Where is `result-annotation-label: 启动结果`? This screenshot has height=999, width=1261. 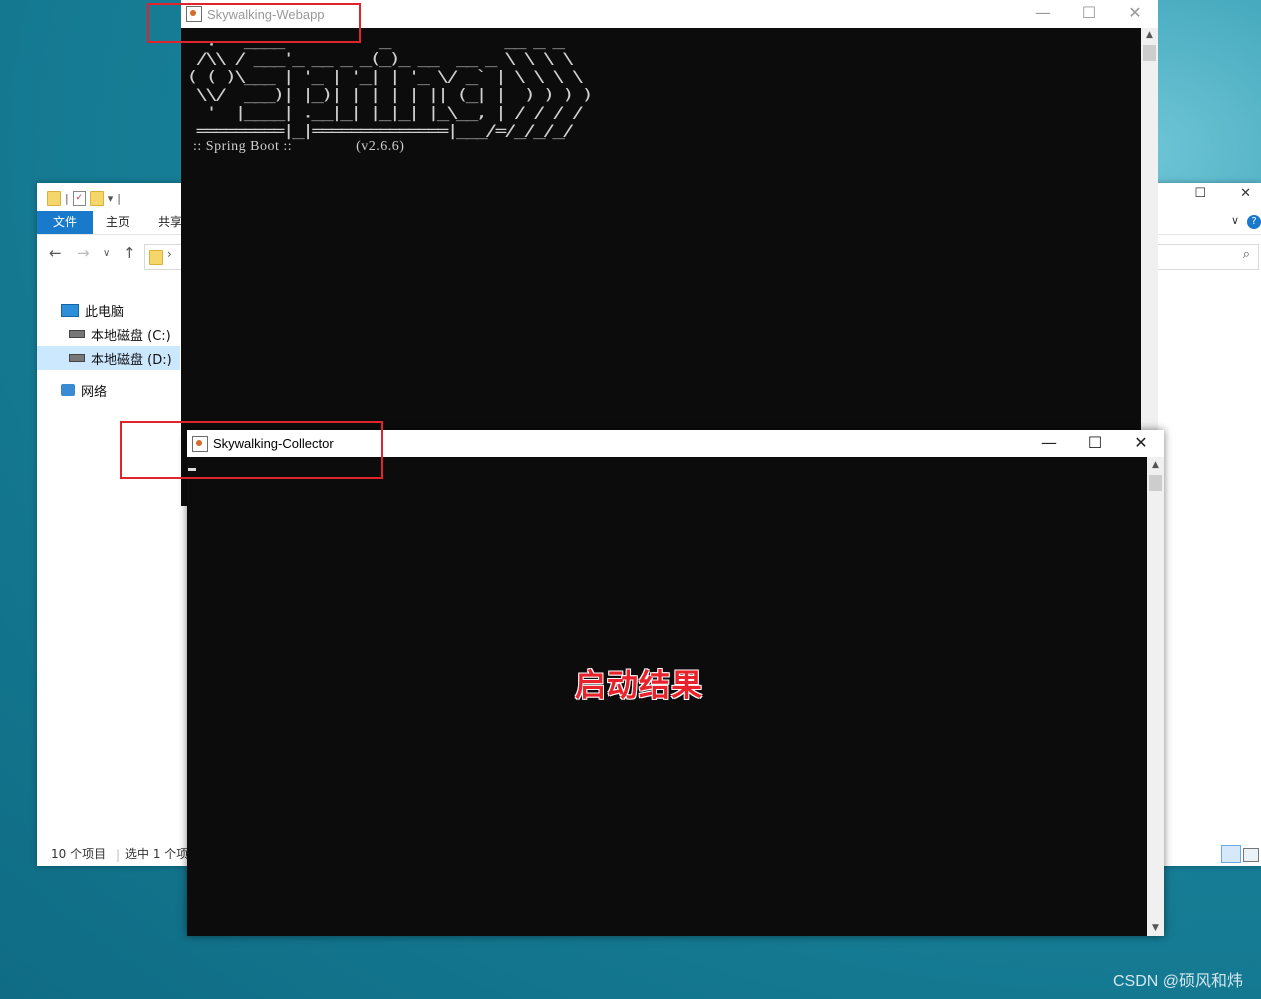 result-annotation-label: 启动结果 is located at coordinates (639, 686).